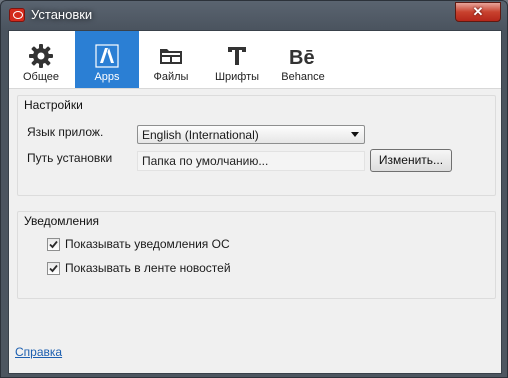 The height and width of the screenshot is (378, 508). What do you see at coordinates (53, 105) in the screenshot?
I see `settings-group-title: Настройки` at bounding box center [53, 105].